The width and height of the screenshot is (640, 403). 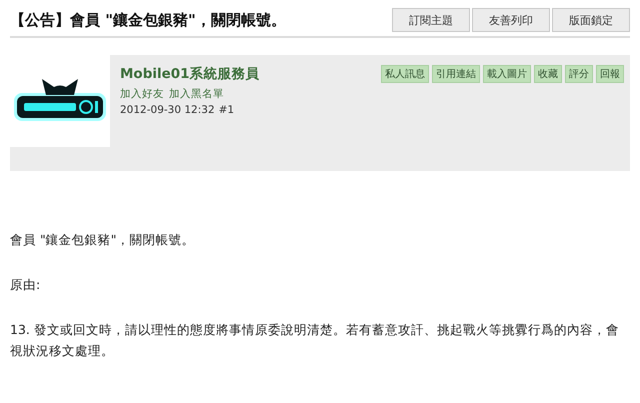 I want to click on post-action-button: 載入圖片, so click(x=507, y=74).